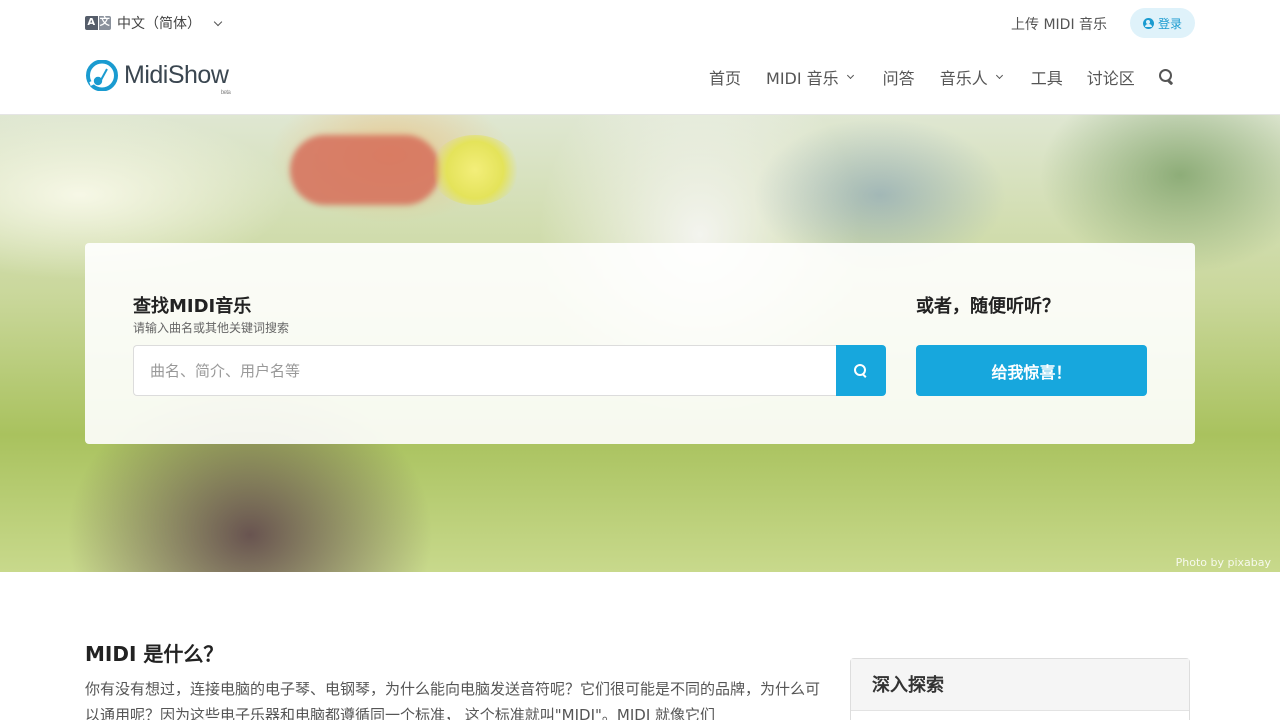 The height and width of the screenshot is (720, 1280). I want to click on nav-item-qa: 问答, so click(899, 77).